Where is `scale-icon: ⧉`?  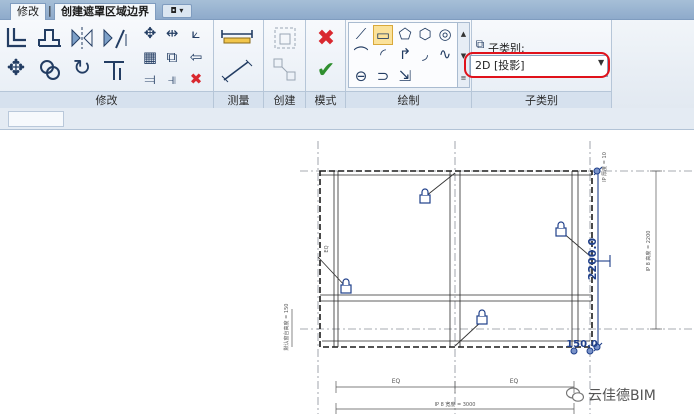
scale-icon: ⧉ is located at coordinates (172, 58).